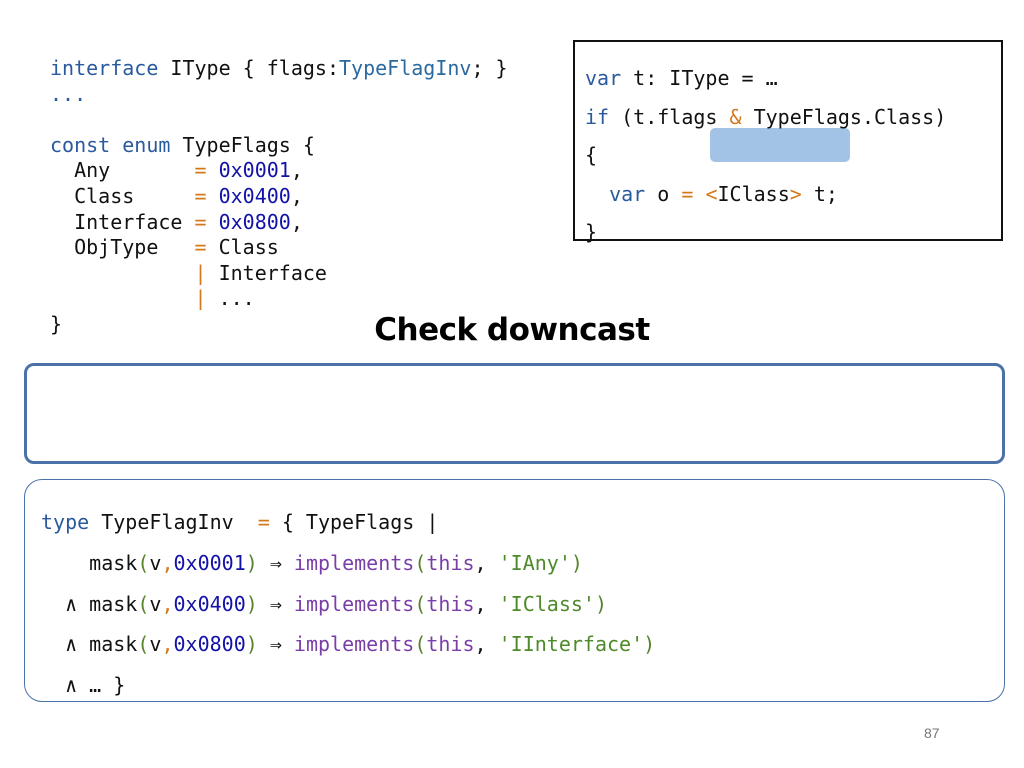  What do you see at coordinates (591, 155) in the screenshot?
I see `open-brace: {` at bounding box center [591, 155].